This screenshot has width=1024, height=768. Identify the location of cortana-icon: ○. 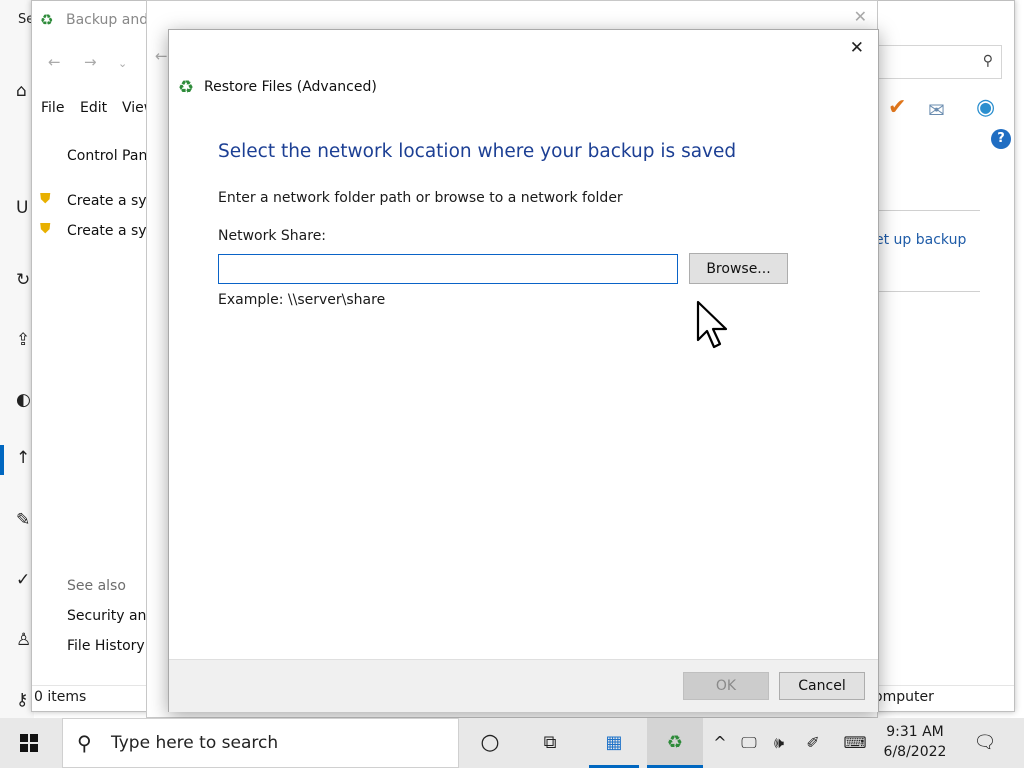
(490, 743).